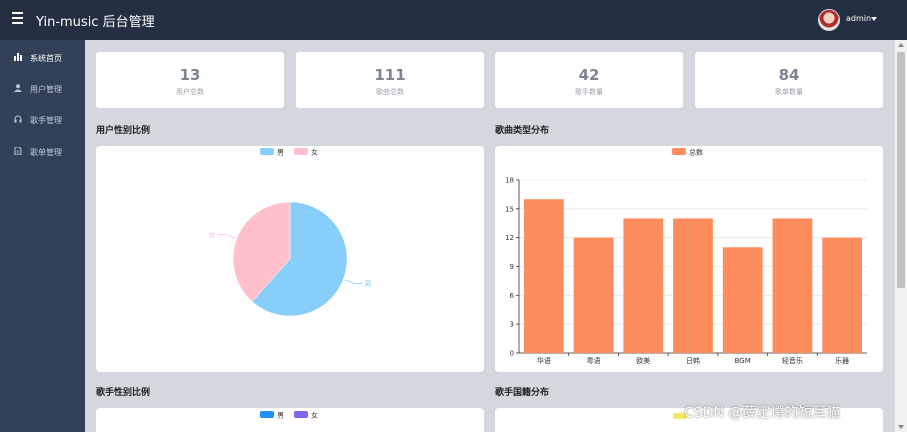  What do you see at coordinates (46, 89) in the screenshot?
I see `sidebar-item-label: 用户管理` at bounding box center [46, 89].